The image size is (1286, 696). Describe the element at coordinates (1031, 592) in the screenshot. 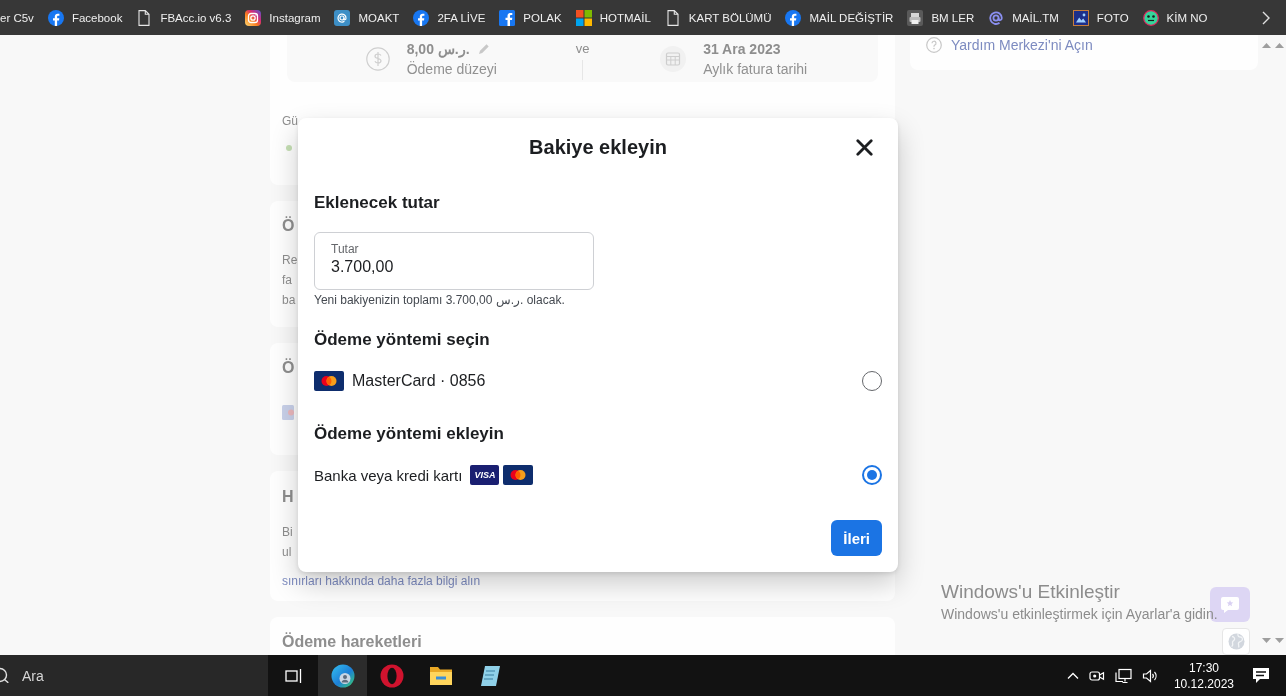

I see `activation-title: Windows'u Etkinleştir` at that location.